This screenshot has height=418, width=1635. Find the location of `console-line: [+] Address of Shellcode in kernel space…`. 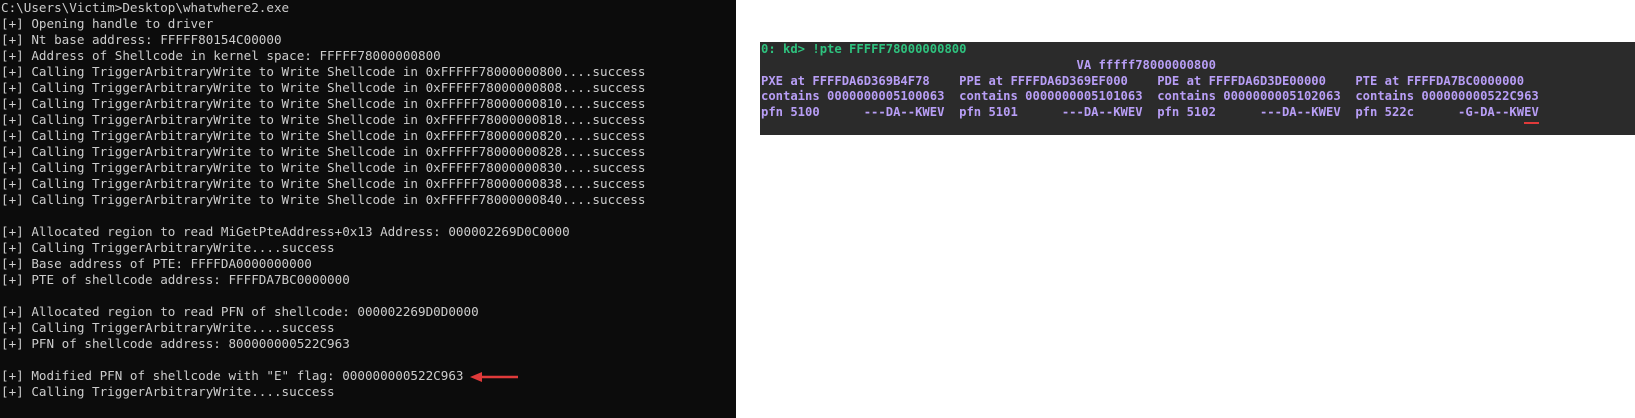

console-line: [+] Address of Shellcode in kernel space… is located at coordinates (221, 55).